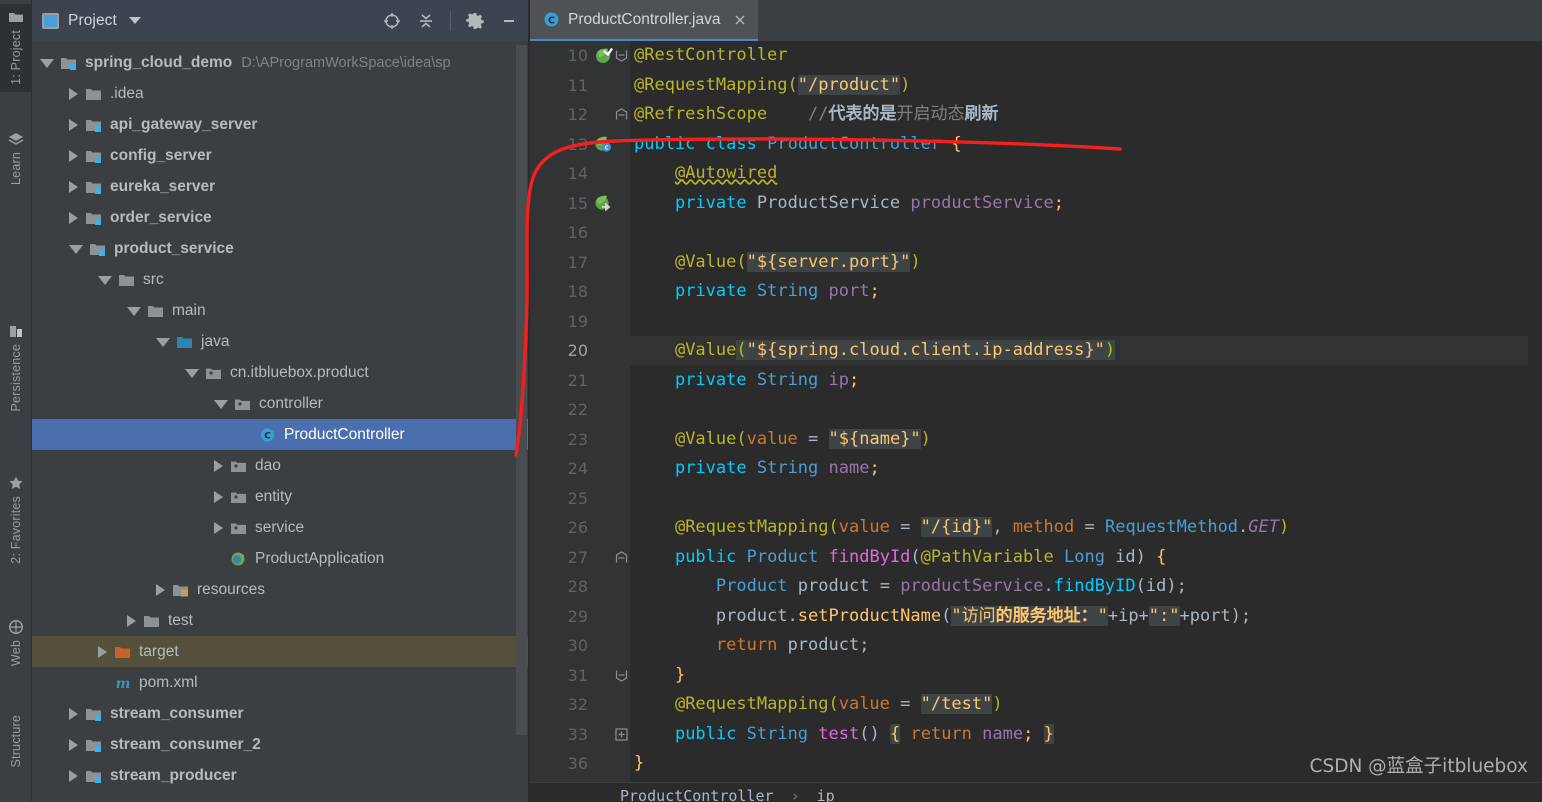 The height and width of the screenshot is (802, 1542). What do you see at coordinates (16, 520) in the screenshot?
I see `sidebar-item-favorites: 2: Favorites` at bounding box center [16, 520].